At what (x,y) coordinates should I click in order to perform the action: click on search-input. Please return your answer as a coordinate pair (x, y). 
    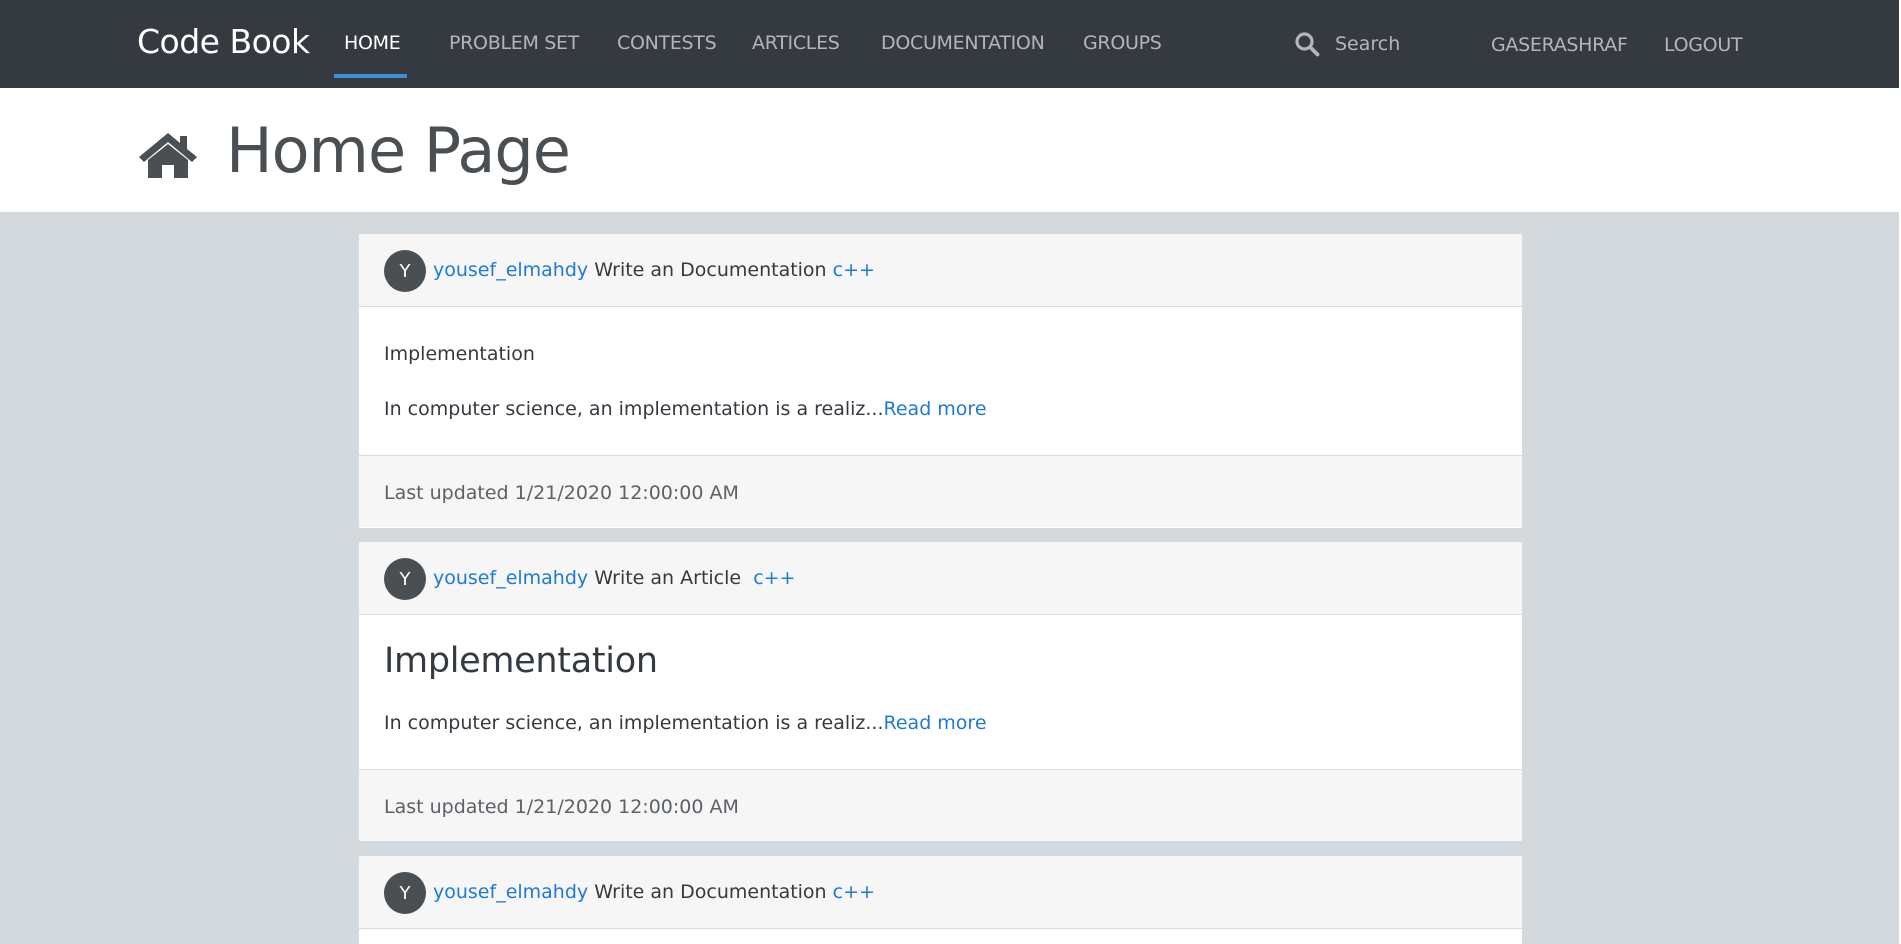
    Looking at the image, I should click on (1395, 44).